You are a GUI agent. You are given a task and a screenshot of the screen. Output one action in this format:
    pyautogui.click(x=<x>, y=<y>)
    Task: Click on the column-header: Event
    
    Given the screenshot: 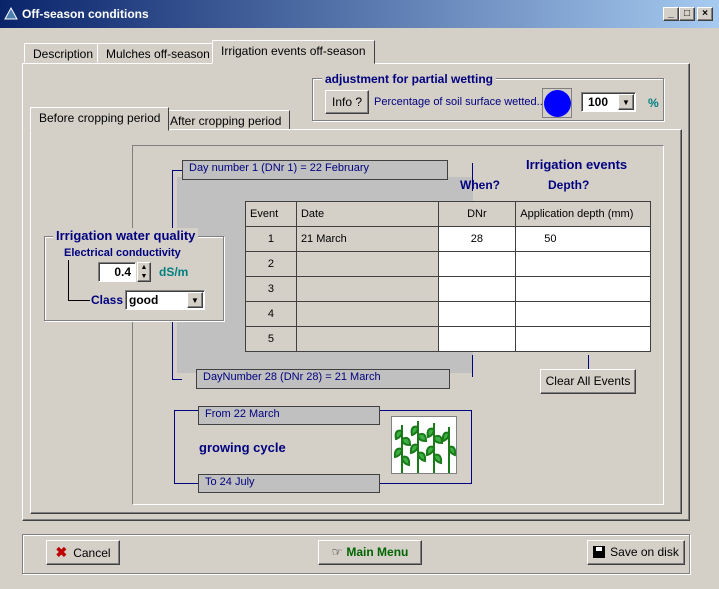 What is the action you would take?
    pyautogui.click(x=271, y=214)
    